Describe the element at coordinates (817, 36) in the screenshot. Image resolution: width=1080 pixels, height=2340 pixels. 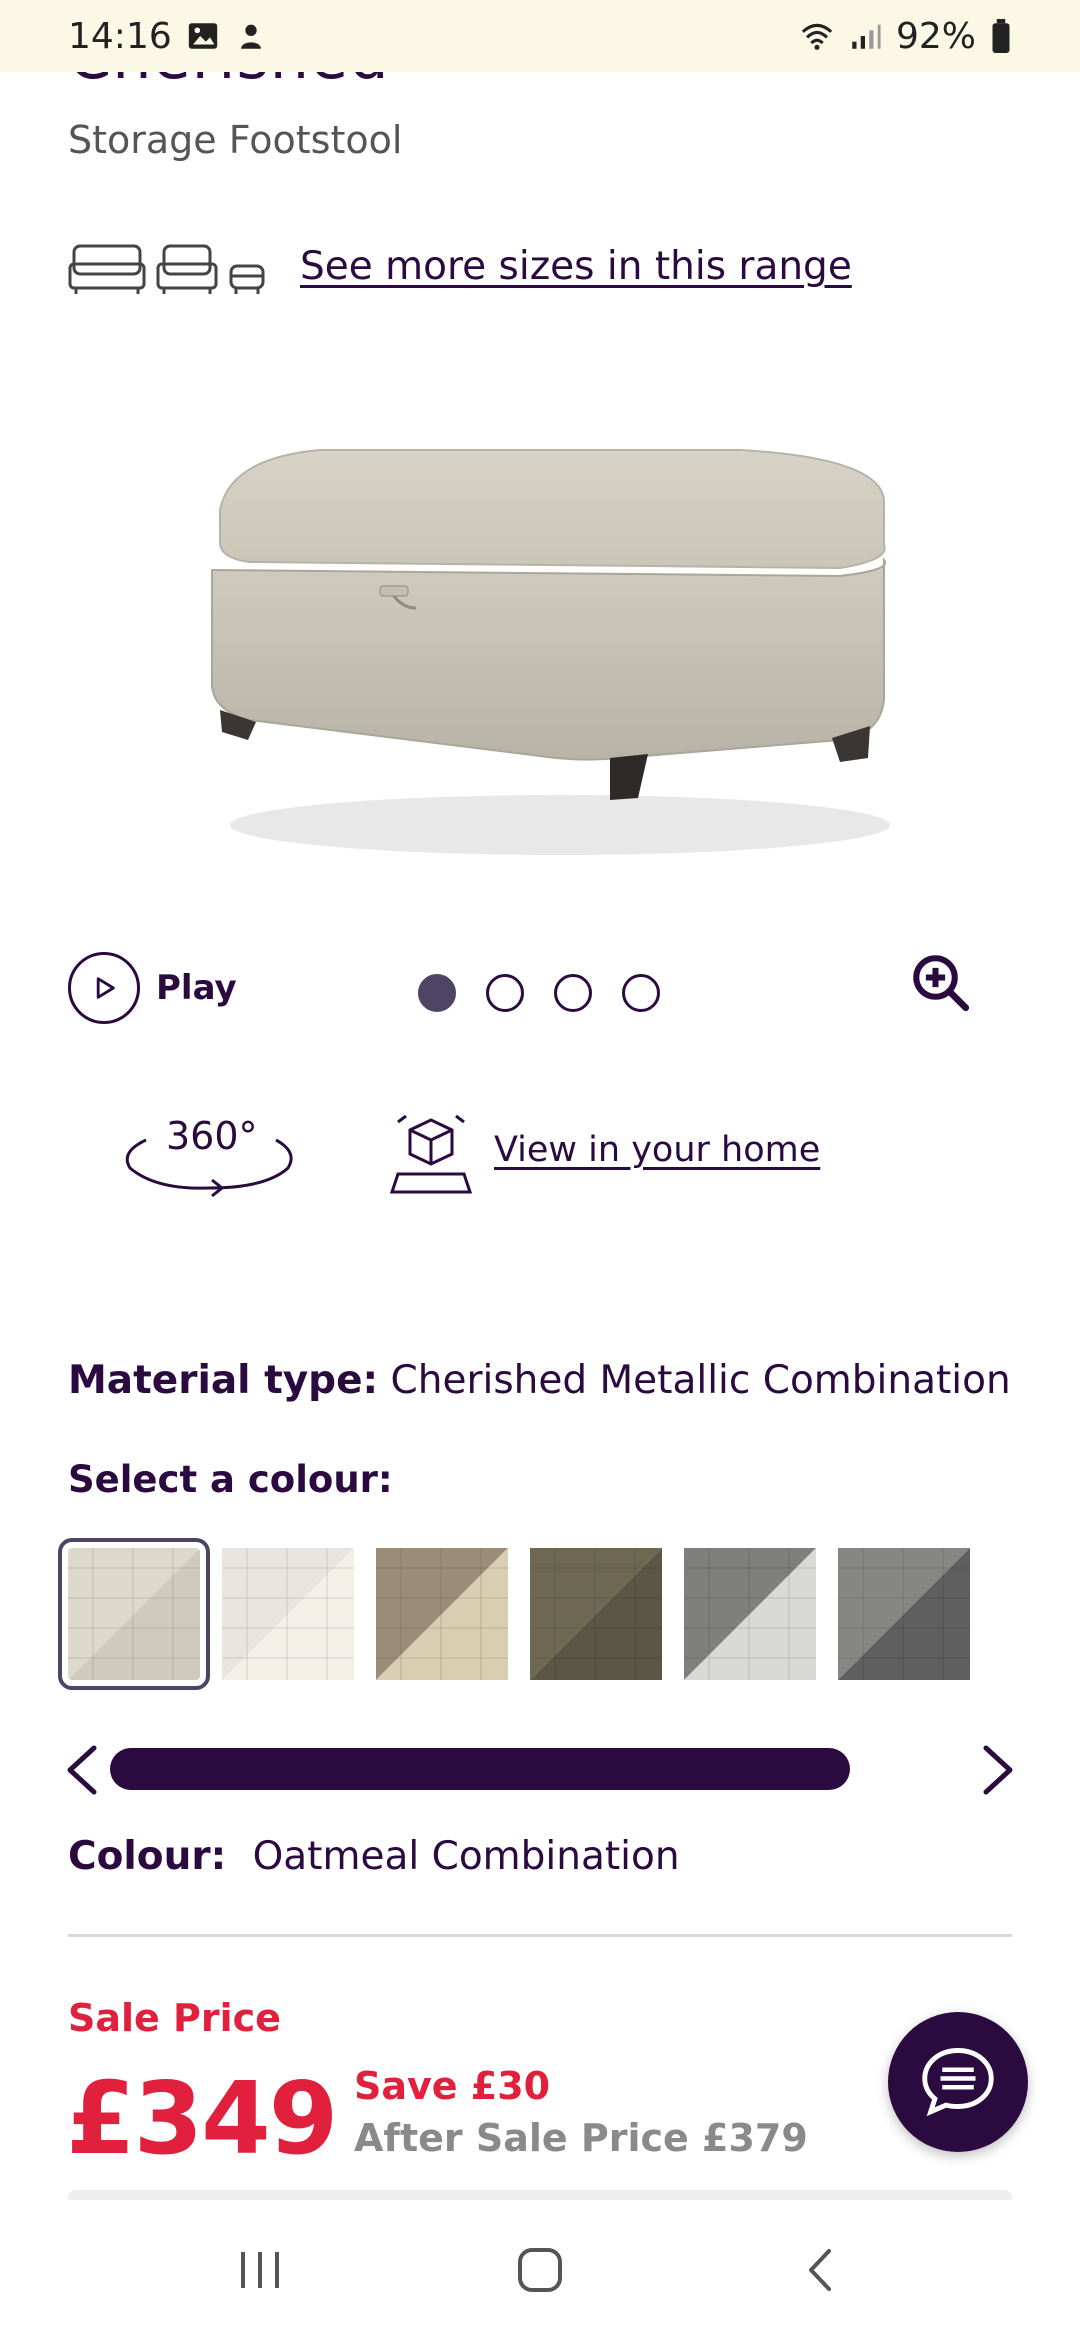
I see `wifi-icon` at that location.